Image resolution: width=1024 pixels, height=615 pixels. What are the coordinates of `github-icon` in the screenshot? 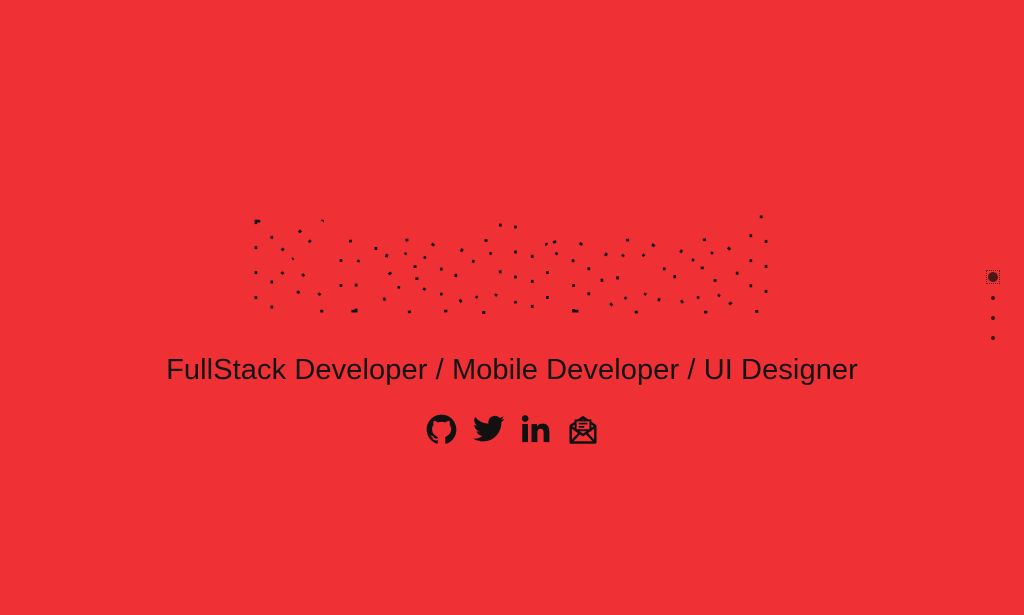 It's located at (441, 429).